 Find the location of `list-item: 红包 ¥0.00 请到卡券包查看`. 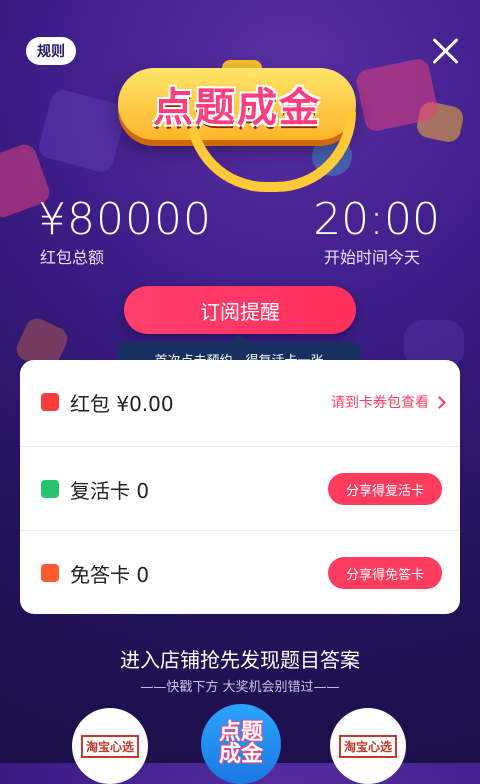

list-item: 红包 ¥0.00 请到卡券包查看 is located at coordinates (240, 402).